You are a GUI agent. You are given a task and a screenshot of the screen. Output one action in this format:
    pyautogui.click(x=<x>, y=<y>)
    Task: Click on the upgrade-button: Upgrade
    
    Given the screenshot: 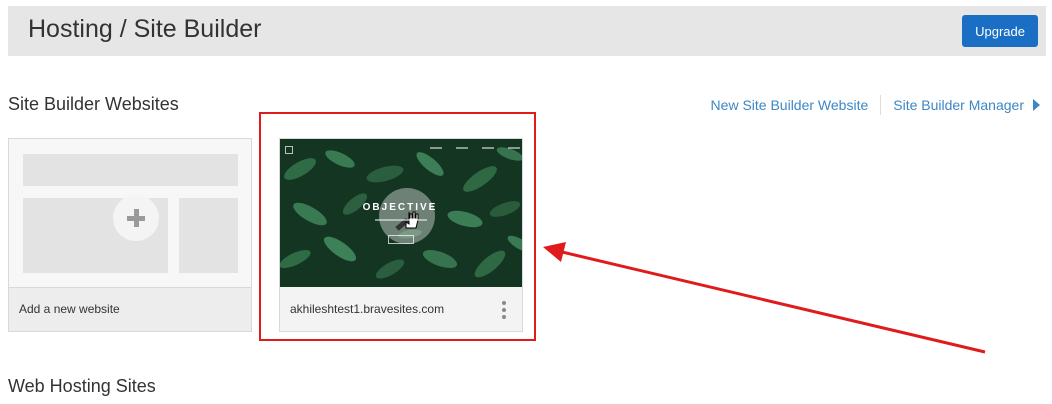 What is the action you would take?
    pyautogui.click(x=1000, y=31)
    